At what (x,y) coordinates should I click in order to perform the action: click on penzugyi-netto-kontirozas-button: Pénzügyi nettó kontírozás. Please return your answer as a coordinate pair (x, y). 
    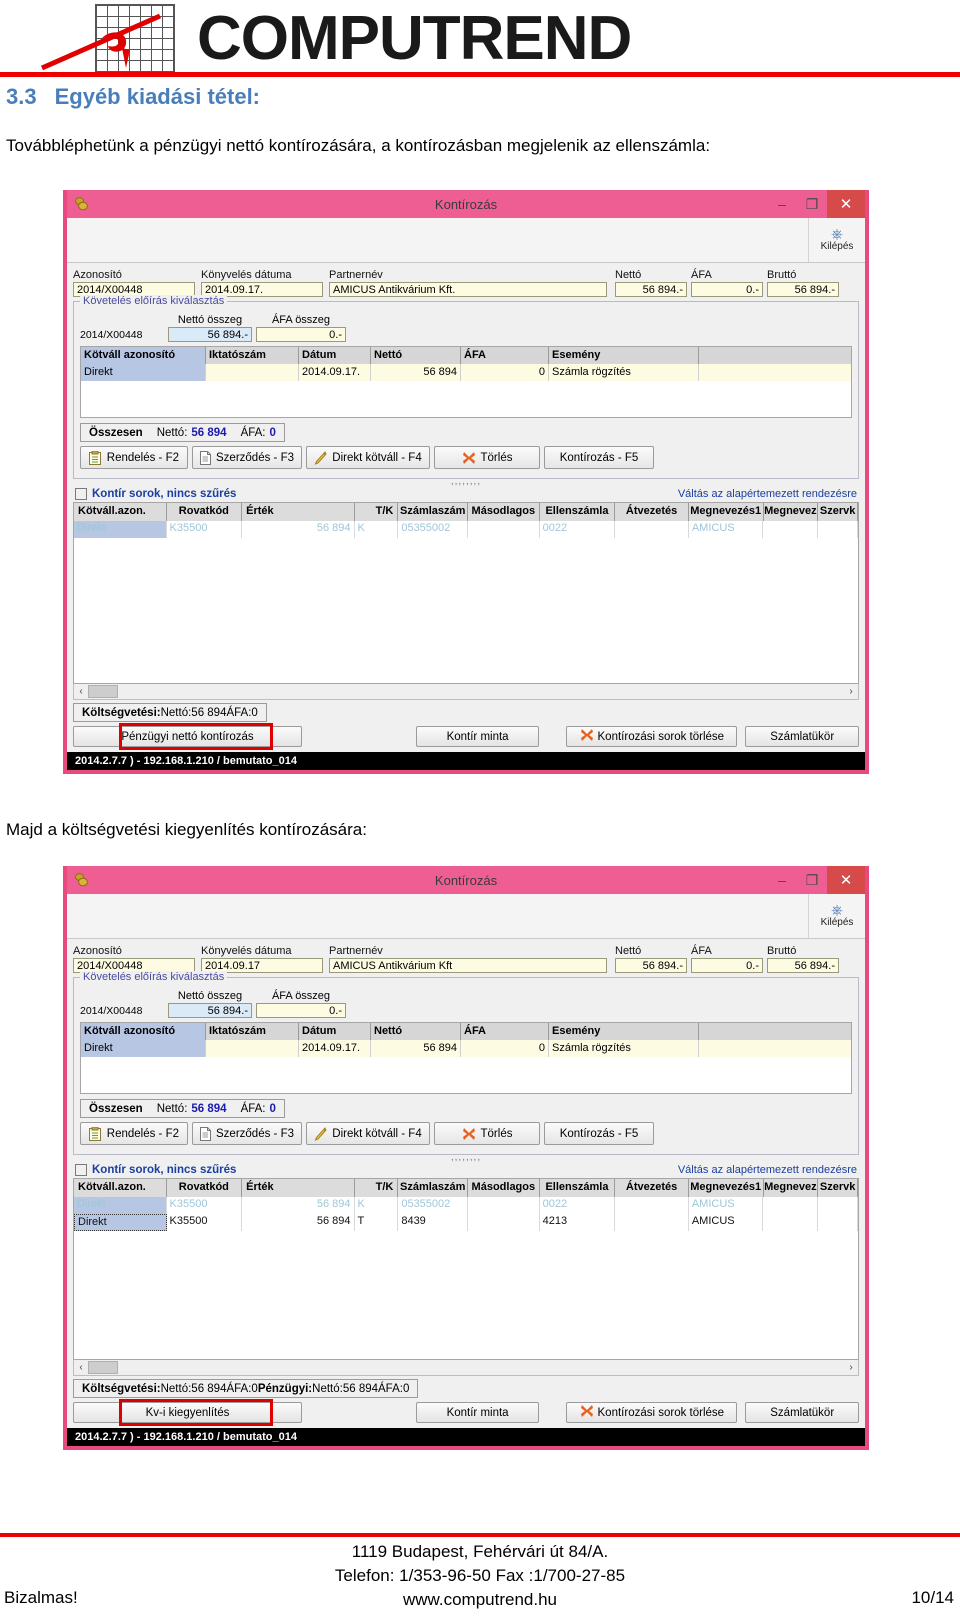
    Looking at the image, I should click on (187, 736).